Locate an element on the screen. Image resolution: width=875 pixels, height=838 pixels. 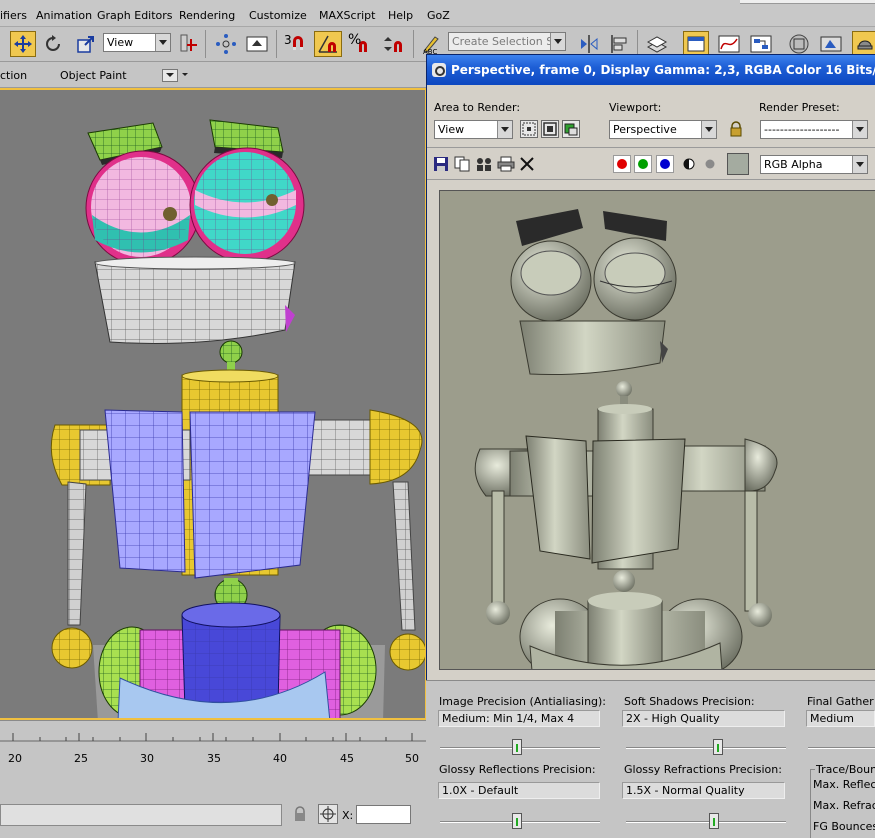
menu-animation: Animation is located at coordinates (64, 15).